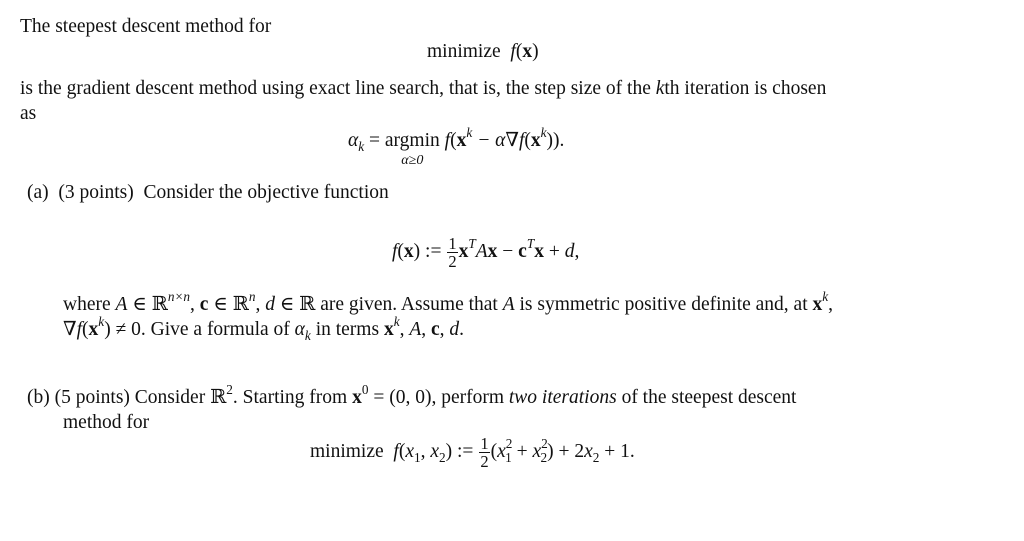 The height and width of the screenshot is (541, 1024). What do you see at coordinates (464, 51) in the screenshot?
I see `minimize-word: minimize` at bounding box center [464, 51].